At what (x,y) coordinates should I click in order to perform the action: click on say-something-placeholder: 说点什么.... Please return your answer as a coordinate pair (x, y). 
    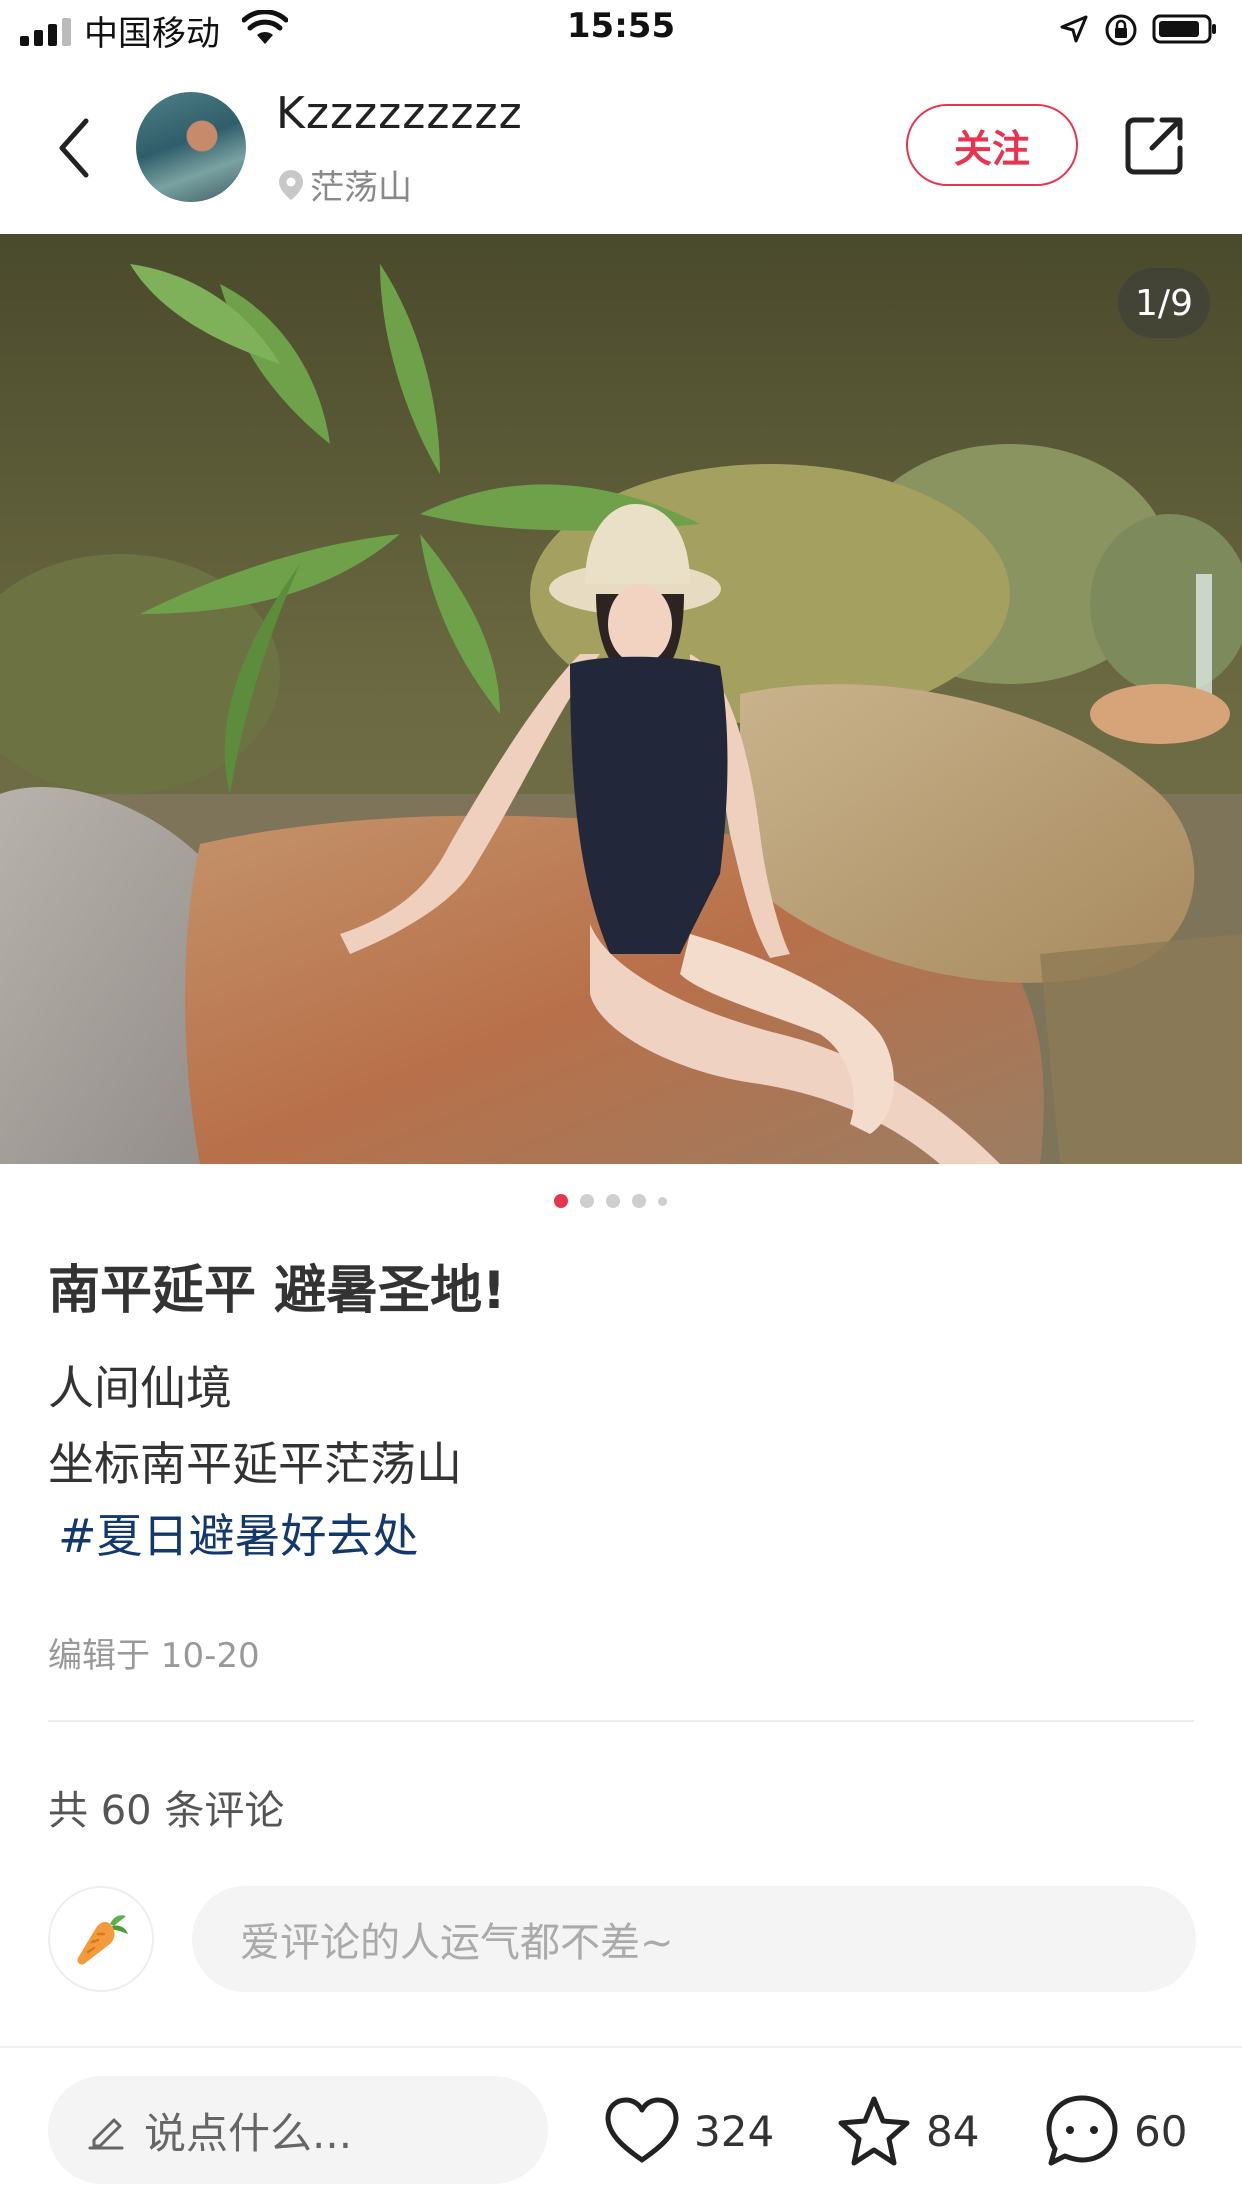
    Looking at the image, I should click on (248, 2133).